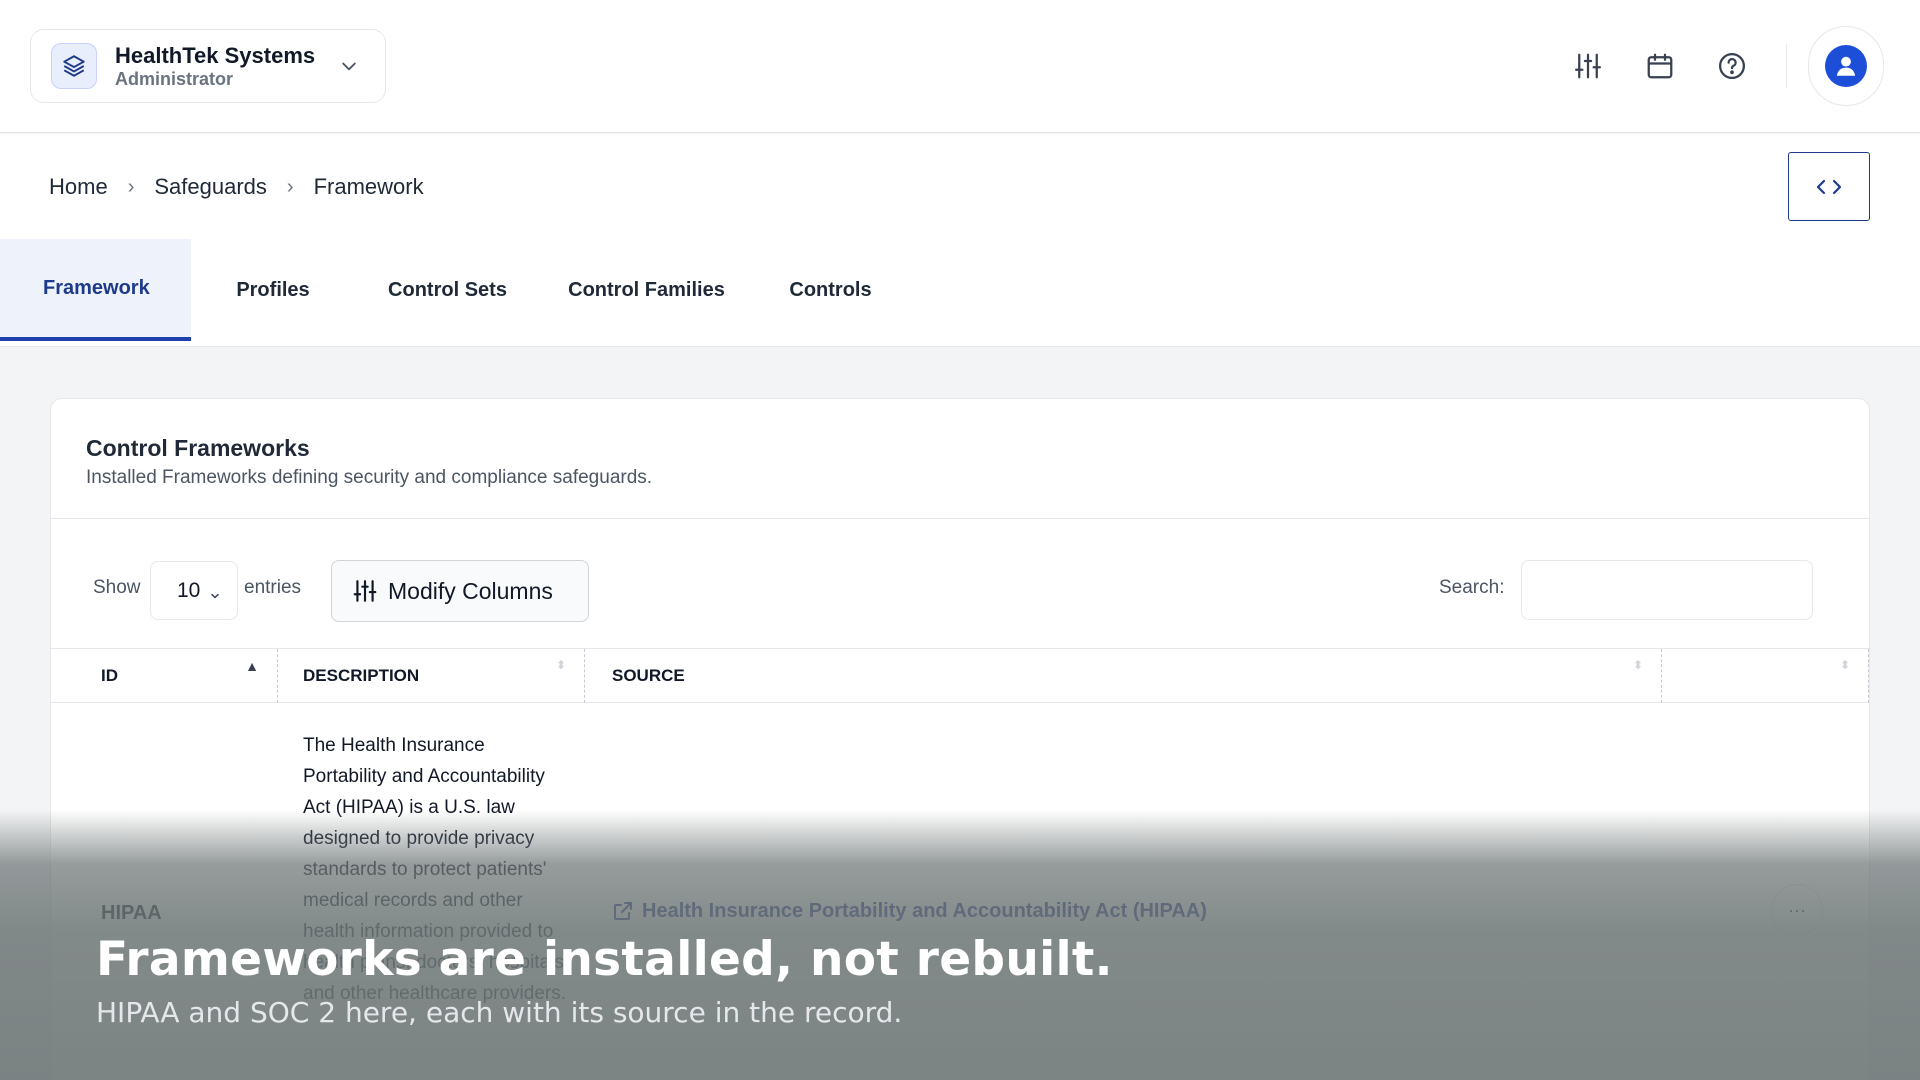 The width and height of the screenshot is (1920, 1080). Describe the element at coordinates (1123, 676) in the screenshot. I see `column-header-source: SOURCE ⬍` at that location.